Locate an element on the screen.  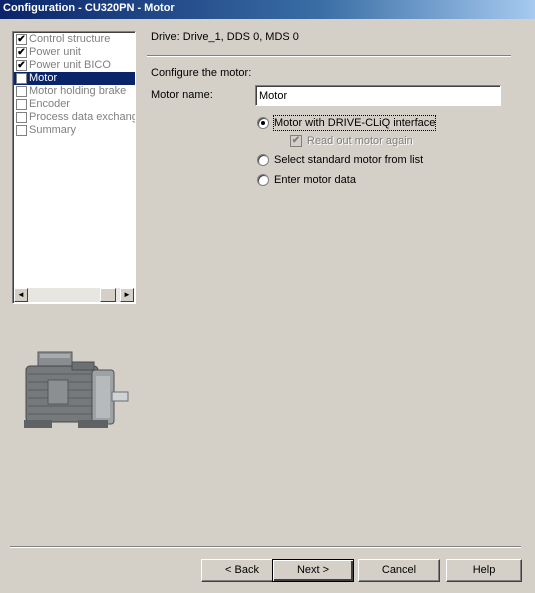
tree-item-power-unit: ✔ Power unit is located at coordinates (74, 52).